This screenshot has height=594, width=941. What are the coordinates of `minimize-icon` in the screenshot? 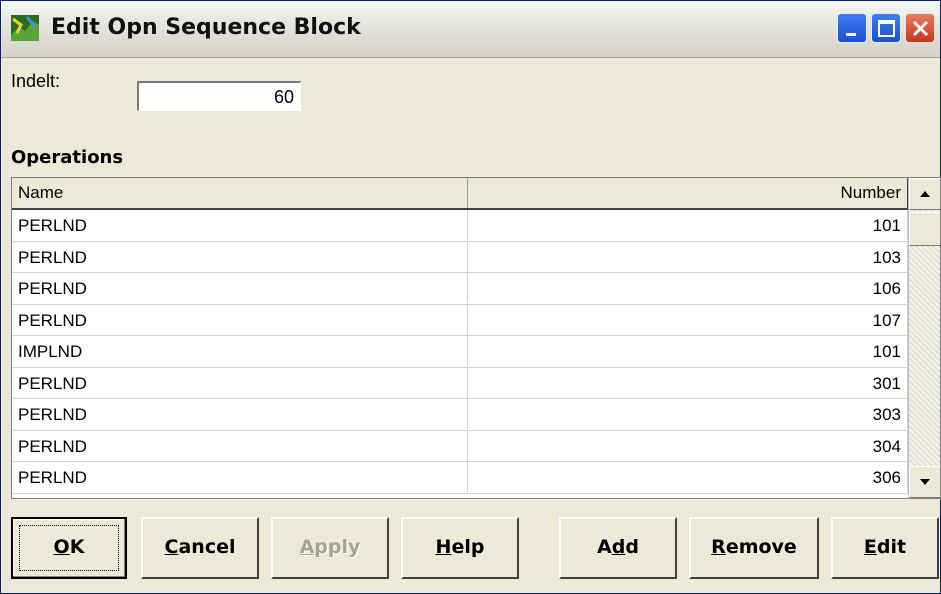 It's located at (851, 34).